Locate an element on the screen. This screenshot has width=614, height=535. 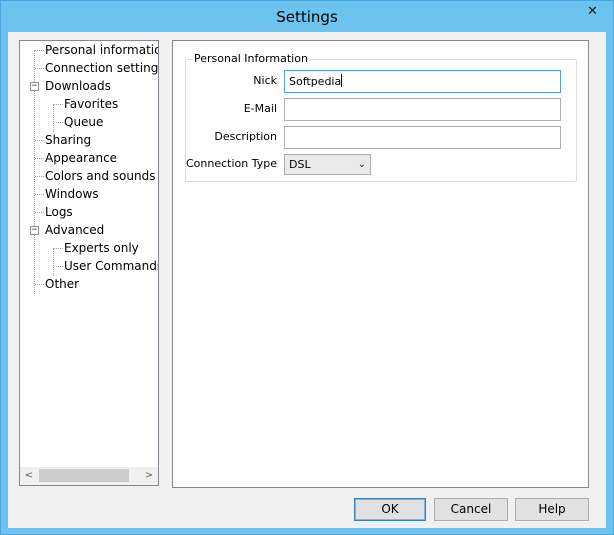
window-title: Settings is located at coordinates (307, 17).